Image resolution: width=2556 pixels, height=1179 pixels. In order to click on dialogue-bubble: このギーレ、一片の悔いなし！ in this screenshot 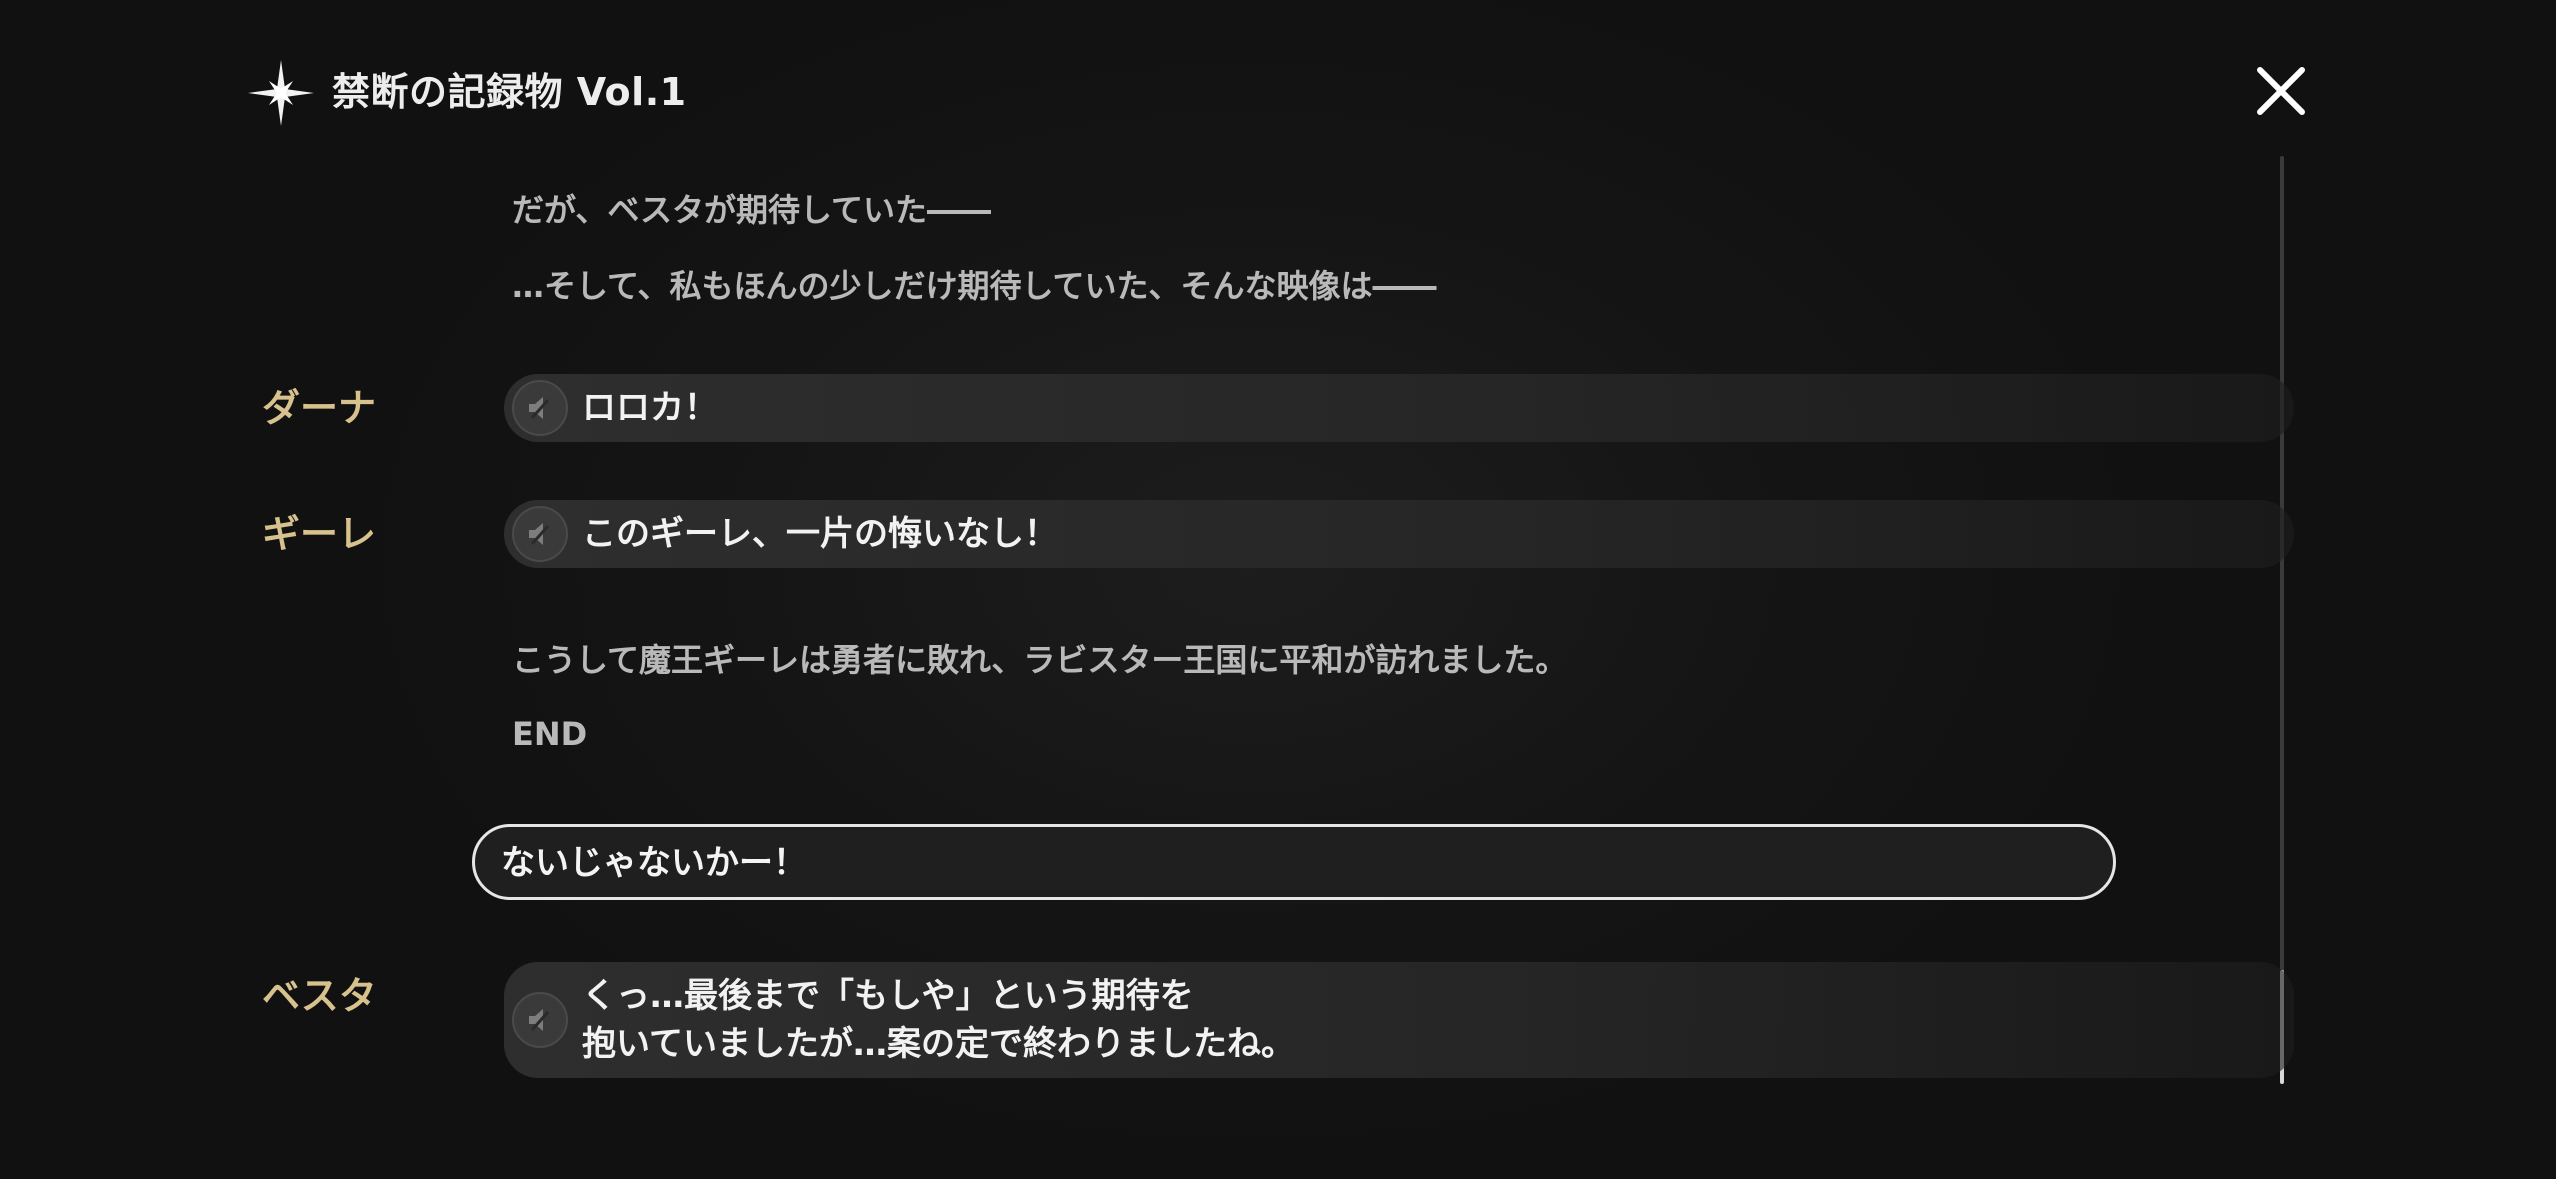, I will do `click(1399, 534)`.